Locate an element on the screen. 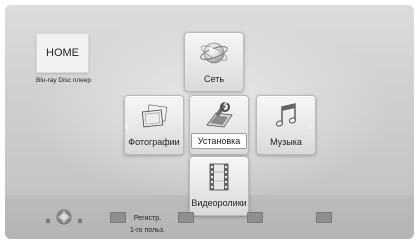  home-box: HOME is located at coordinates (62, 53).